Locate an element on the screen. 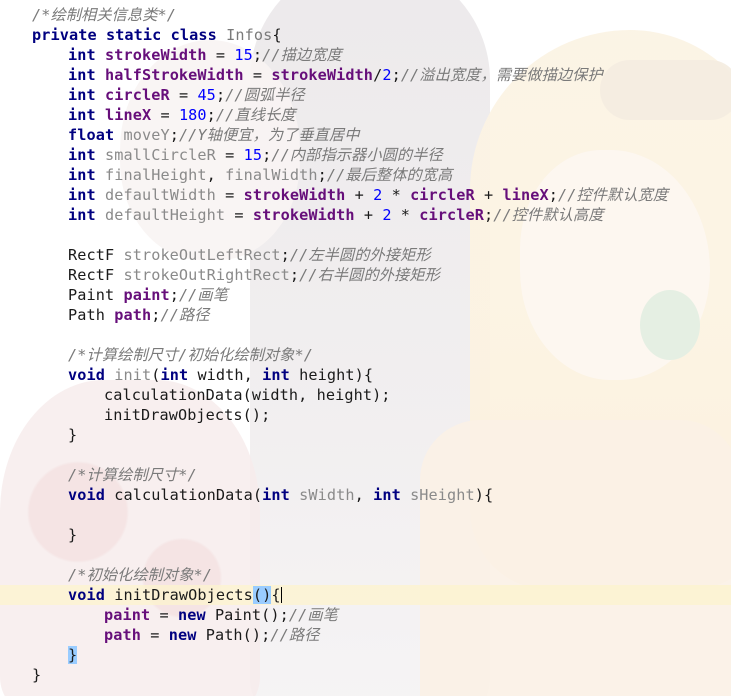 The height and width of the screenshot is (696, 731). code-line: RectF strokeOutLeftRect;//左半圆的外接矩形 is located at coordinates (365, 255).